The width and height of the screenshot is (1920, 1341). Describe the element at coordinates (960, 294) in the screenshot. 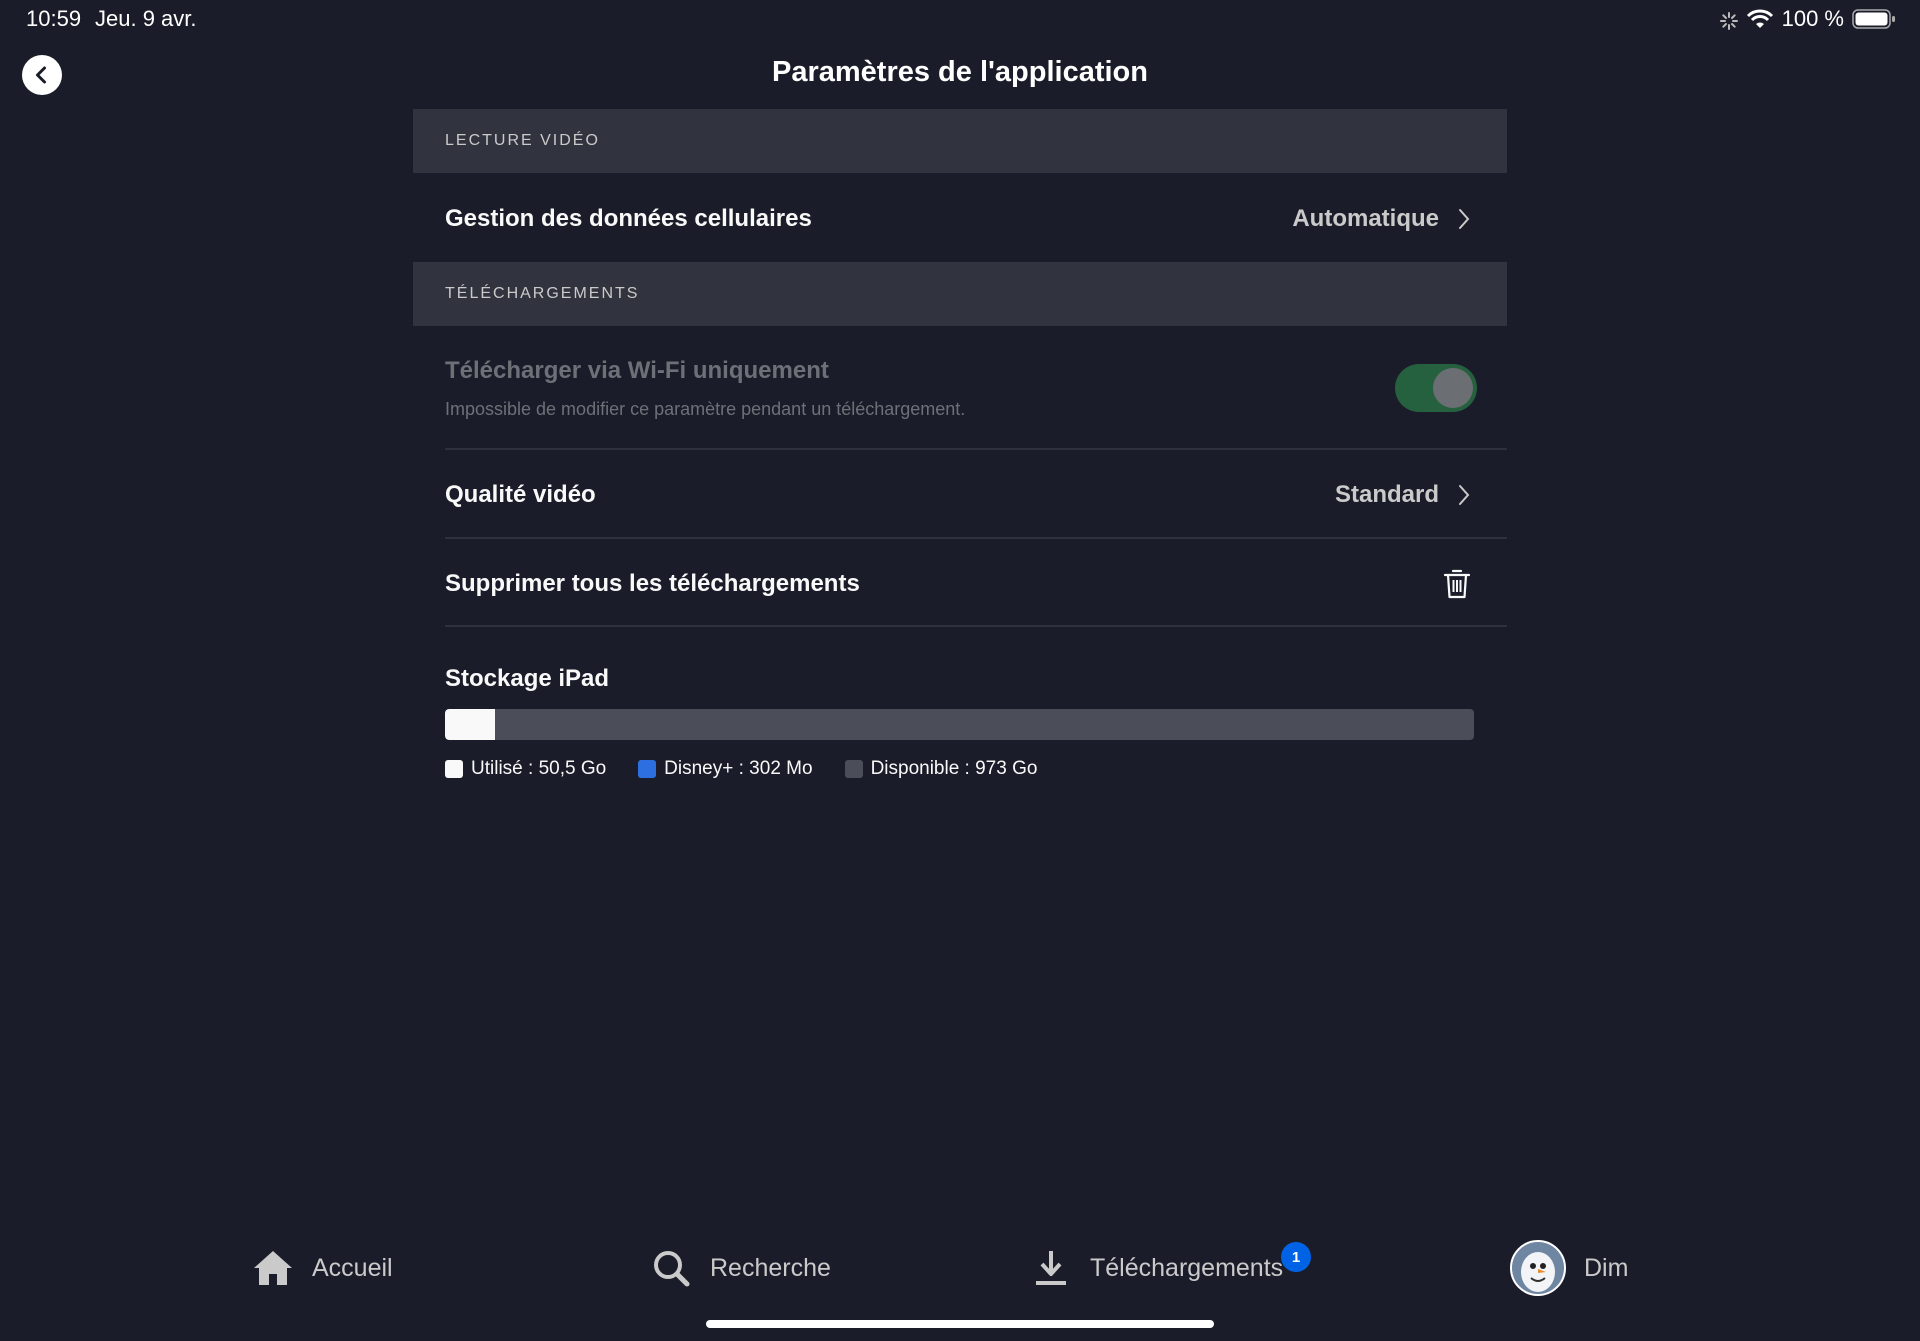

I see `section-header-downloads: TÉLÉCHARGEMENTS` at that location.